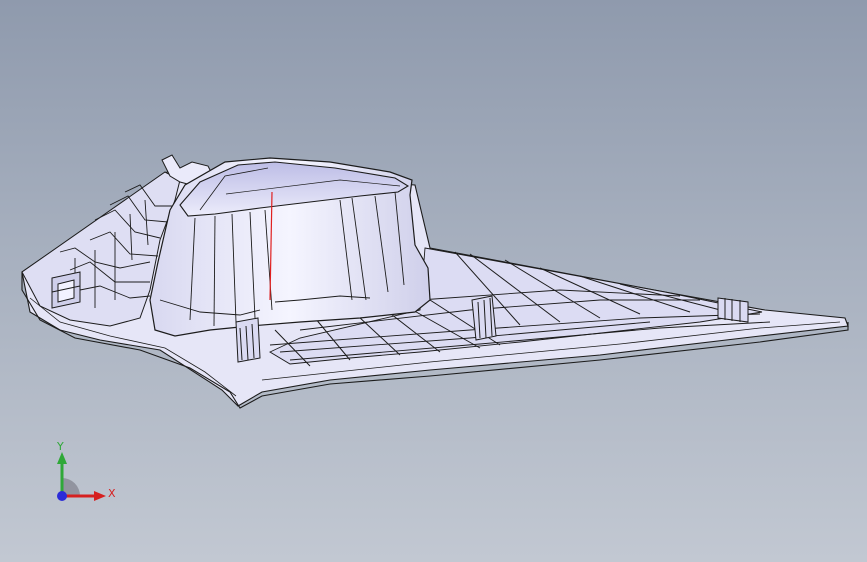 The height and width of the screenshot is (562, 867). Describe the element at coordinates (62, 458) in the screenshot. I see `y-axis-arrow` at that location.